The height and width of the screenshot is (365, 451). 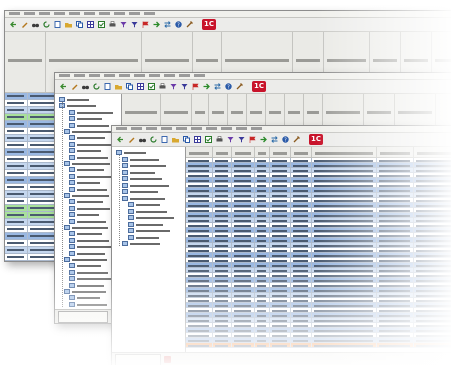 I want to click on middle-window-status-button, so click(x=83, y=317).